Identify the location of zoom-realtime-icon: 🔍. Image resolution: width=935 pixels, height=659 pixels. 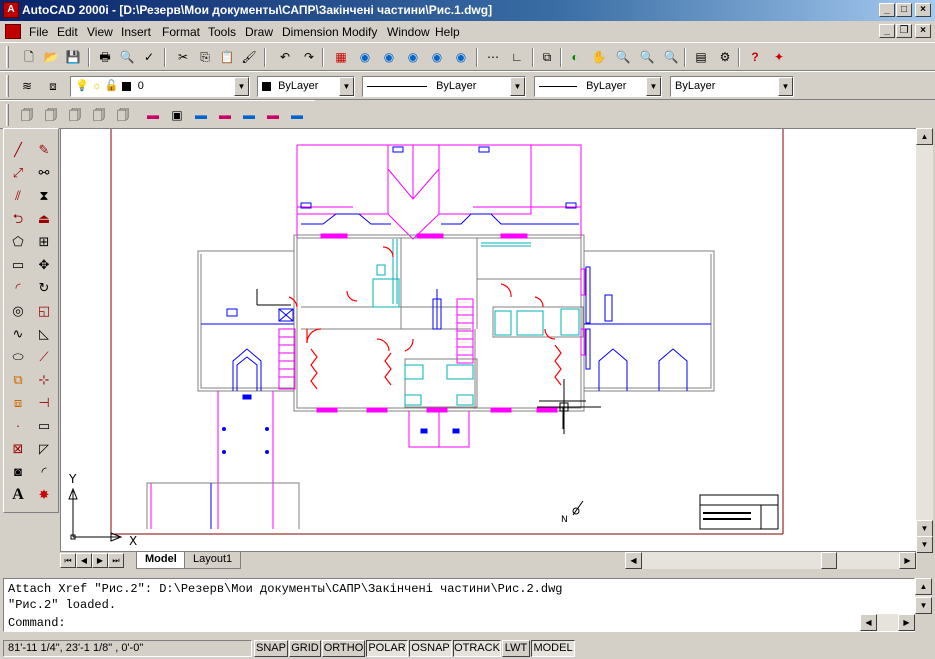
(623, 57).